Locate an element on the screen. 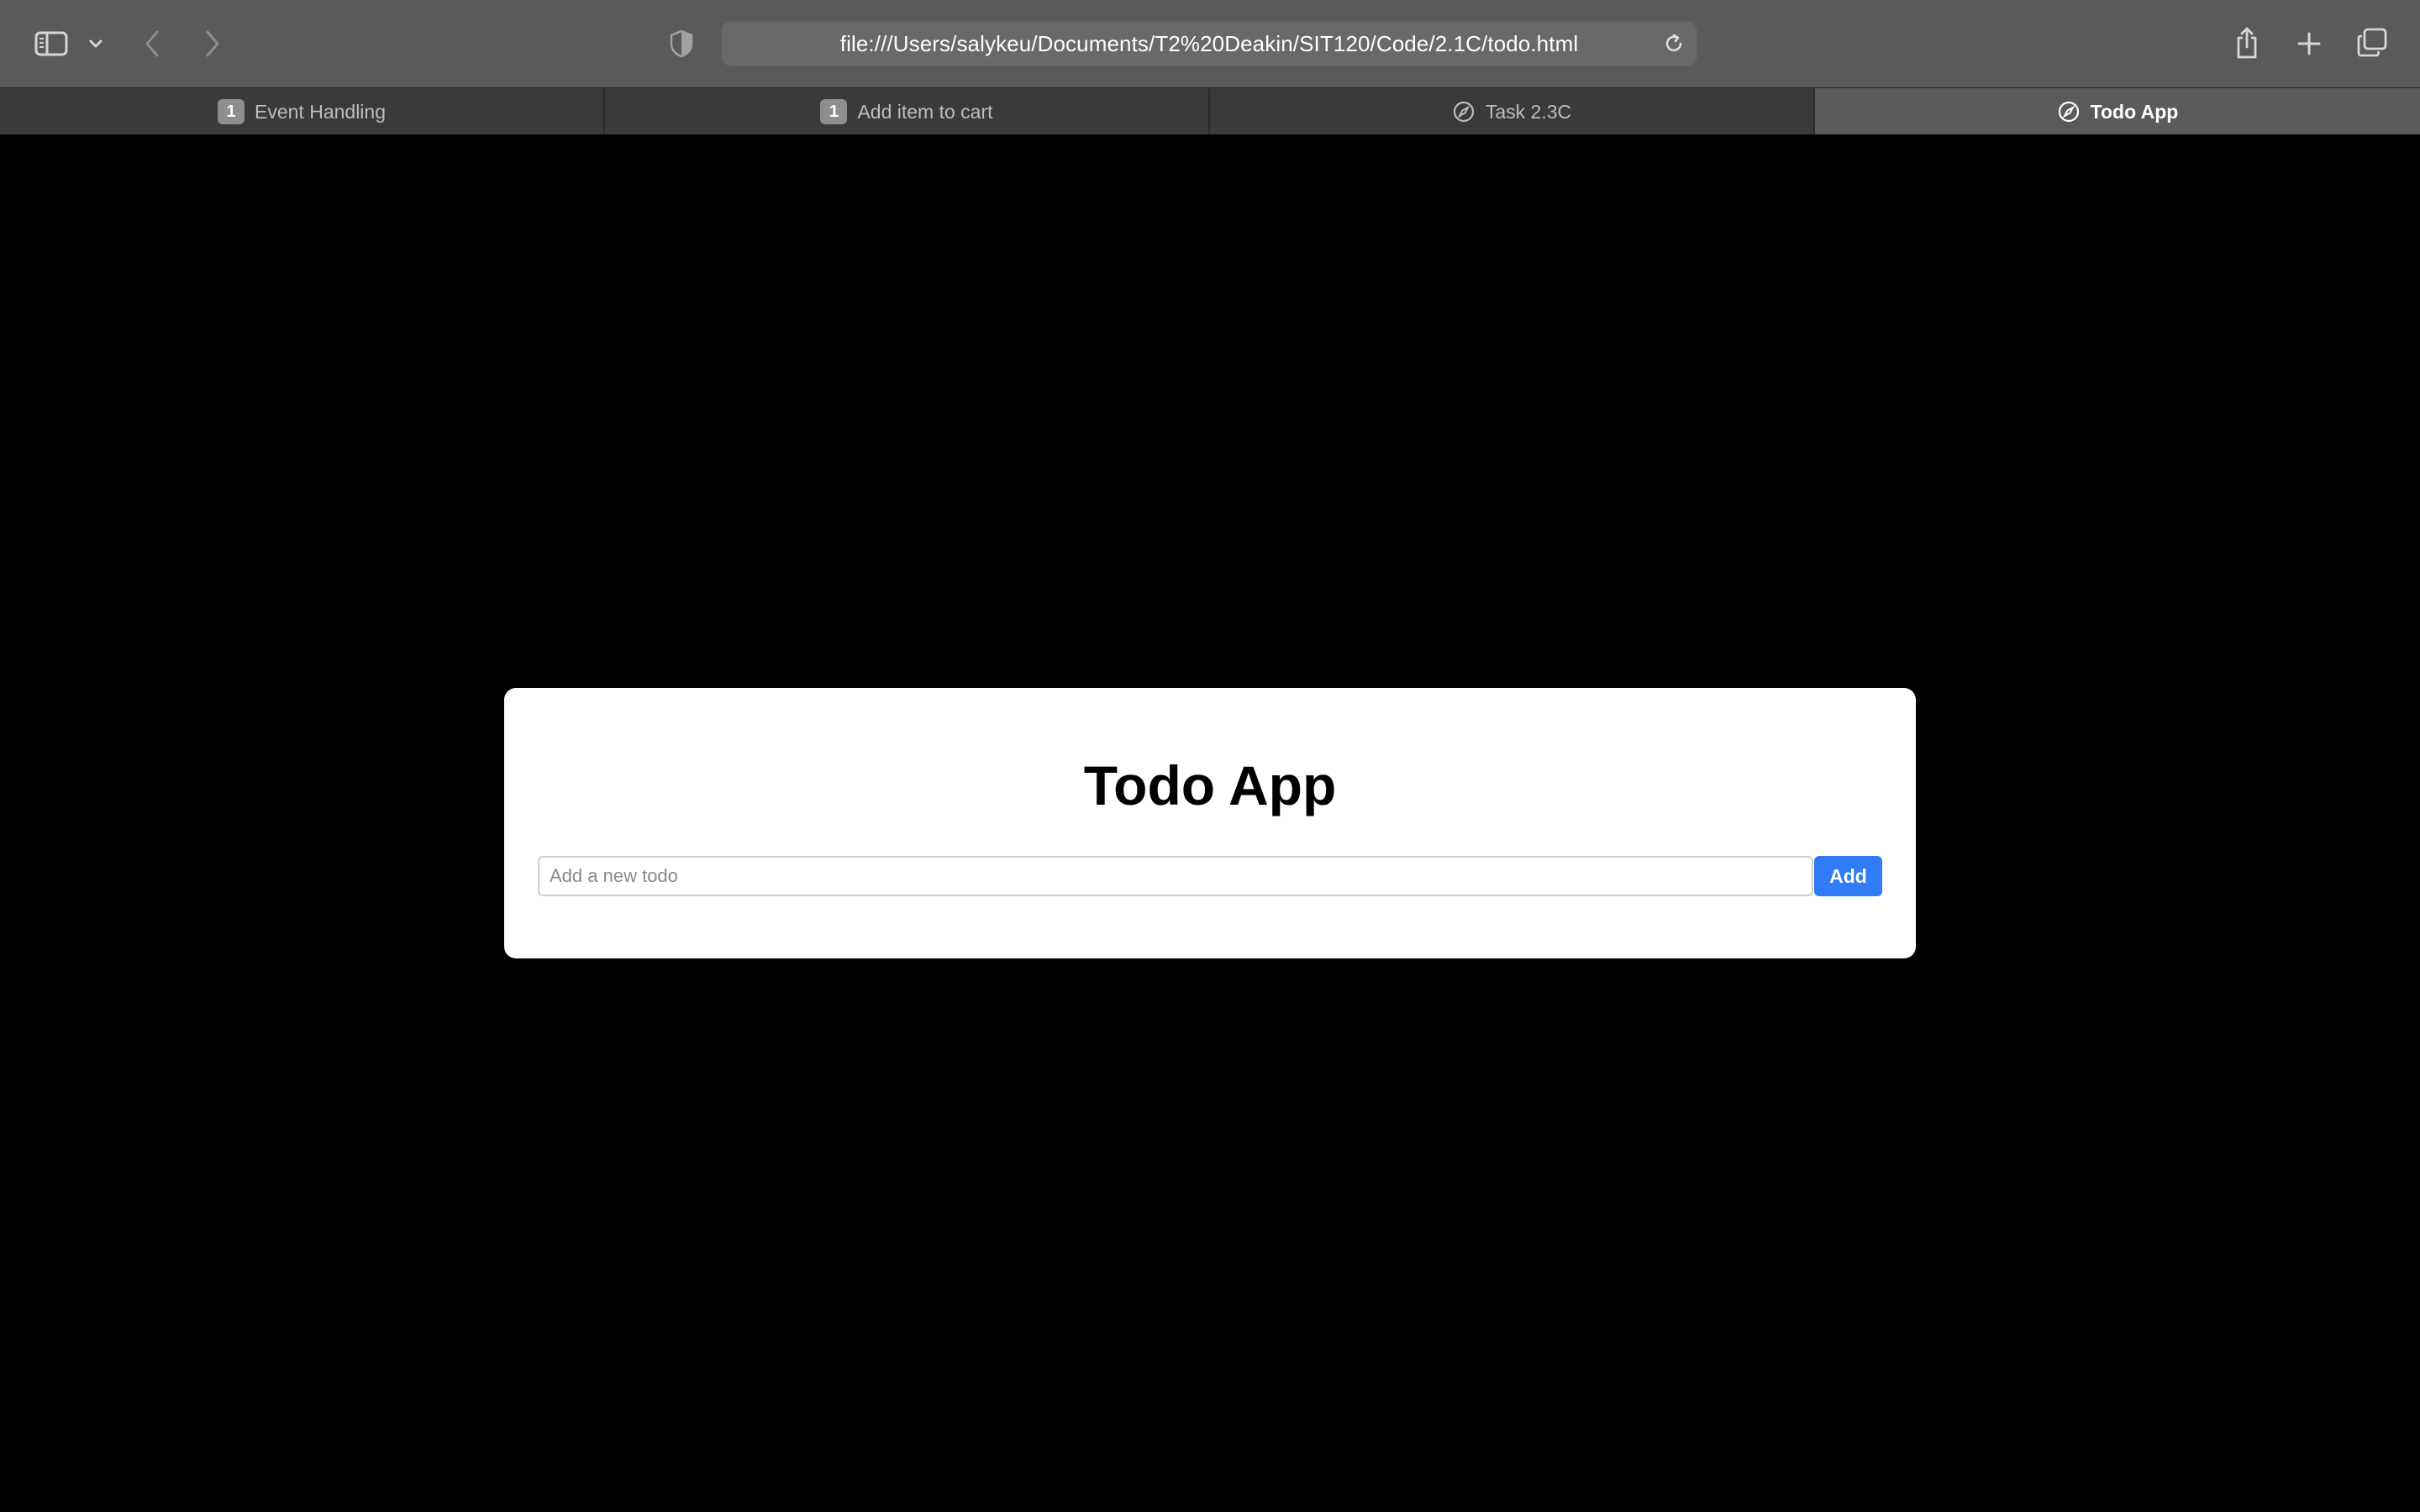 This screenshot has height=1512, width=2420. sidebar-toggle-button is located at coordinates (52, 43).